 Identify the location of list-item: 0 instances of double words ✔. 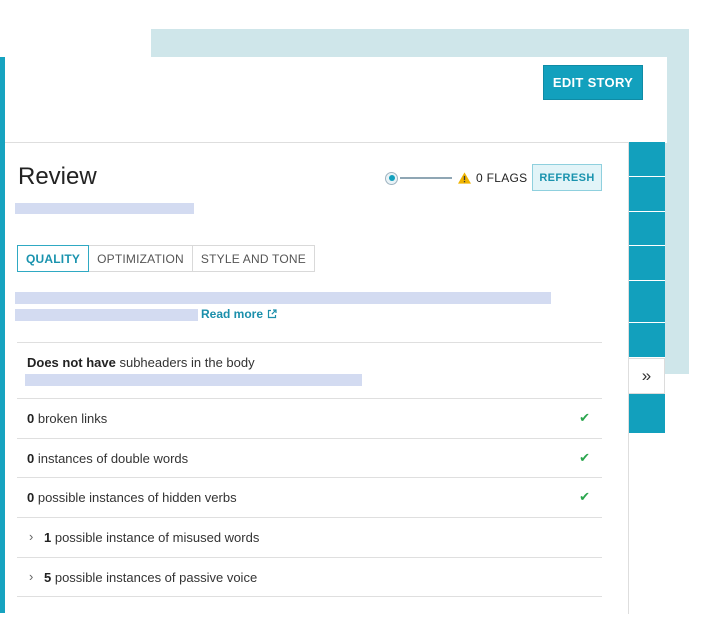
(309, 458).